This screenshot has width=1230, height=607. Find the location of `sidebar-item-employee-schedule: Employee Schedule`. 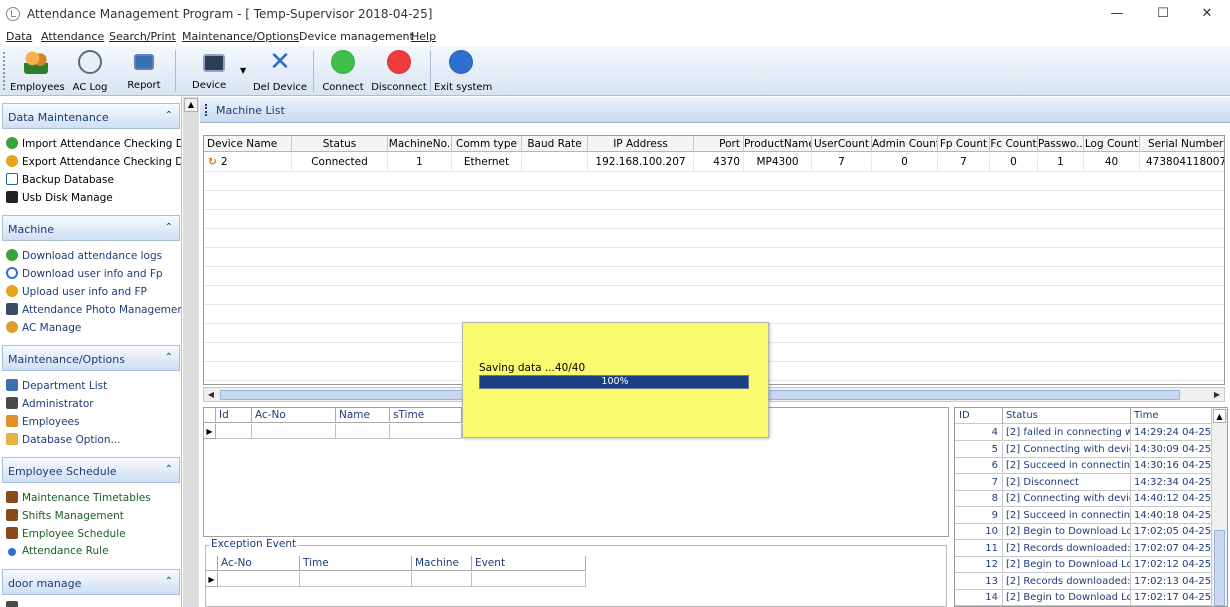

sidebar-item-employee-schedule: Employee Schedule is located at coordinates (66, 533).